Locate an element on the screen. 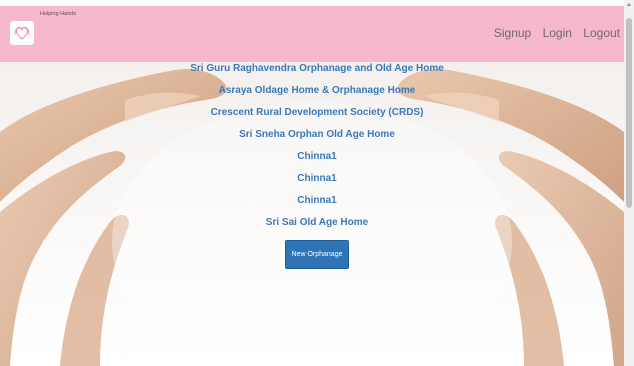 Image resolution: width=634 pixels, height=366 pixels. scrollbar-thumb is located at coordinates (629, 113).